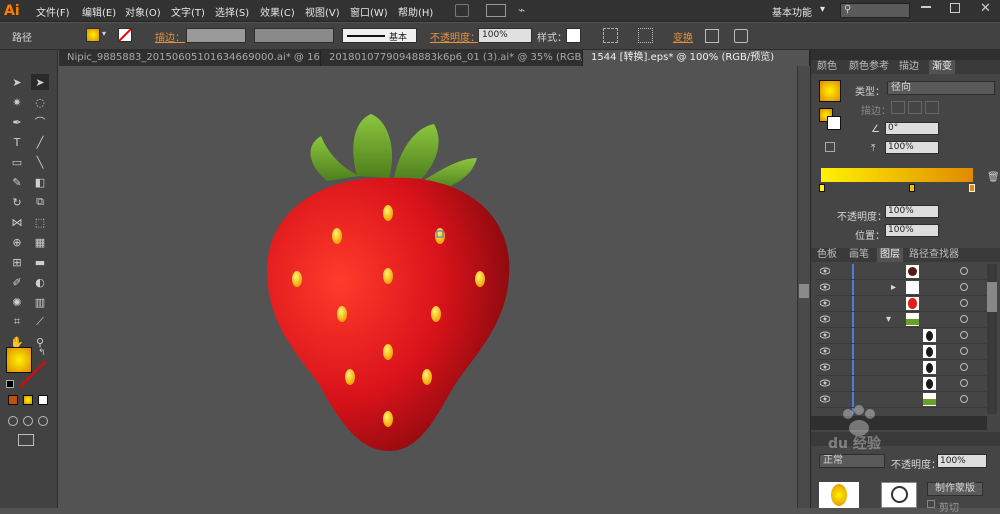  I want to click on gradient-tool-icon: ▬, so click(40, 262).